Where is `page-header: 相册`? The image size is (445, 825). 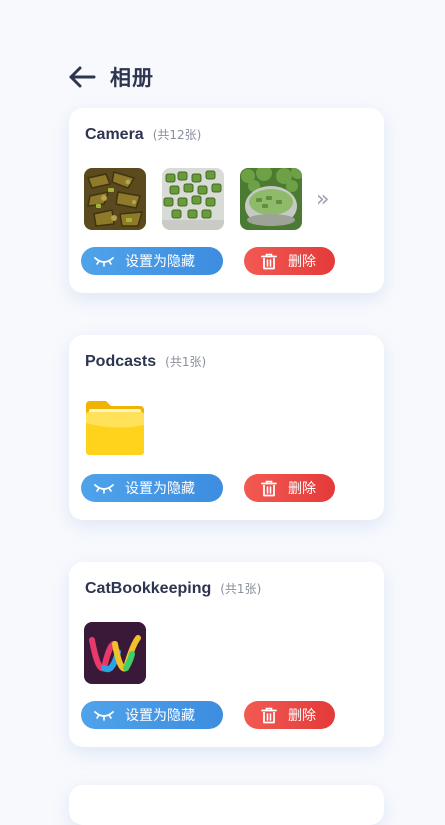
page-header: 相册 is located at coordinates (111, 77).